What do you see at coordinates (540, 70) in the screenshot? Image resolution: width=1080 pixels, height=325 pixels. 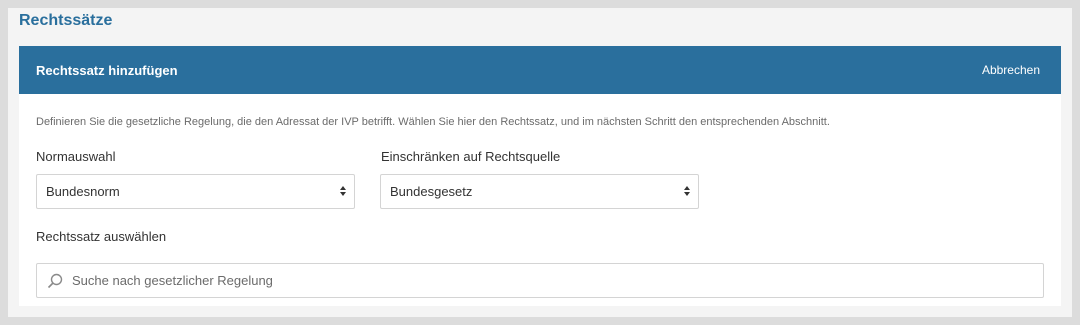 I see `card-header: Rechtssatz hinzufügen Abbrechen` at bounding box center [540, 70].